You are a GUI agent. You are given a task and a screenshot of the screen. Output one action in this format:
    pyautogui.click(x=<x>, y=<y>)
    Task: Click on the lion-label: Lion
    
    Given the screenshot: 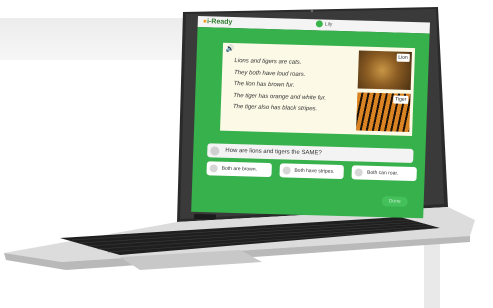 What is the action you would take?
    pyautogui.click(x=403, y=57)
    